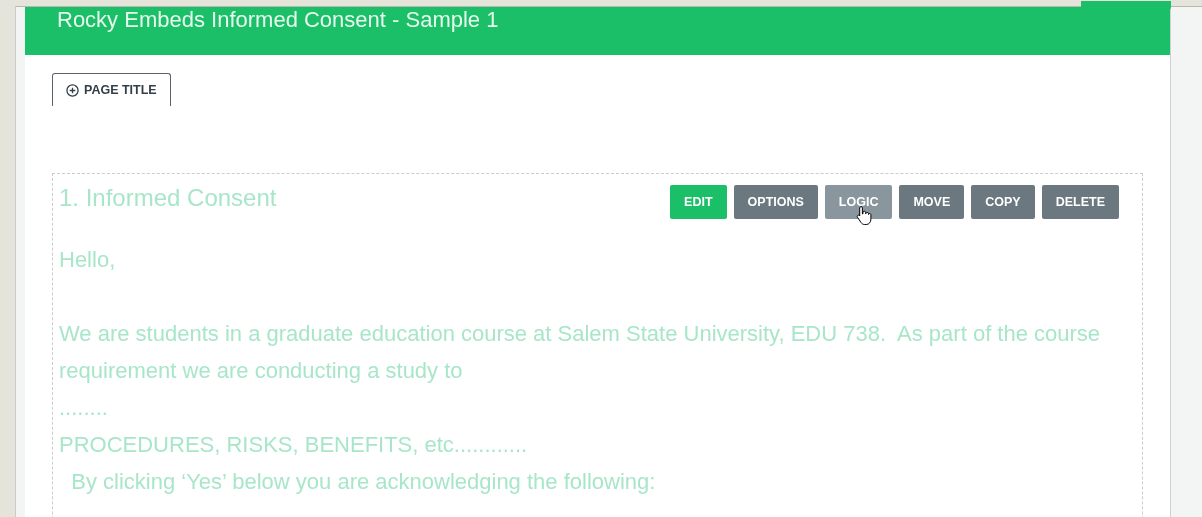 This screenshot has width=1202, height=517. Describe the element at coordinates (1080, 202) in the screenshot. I see `action-button: DELETE` at that location.